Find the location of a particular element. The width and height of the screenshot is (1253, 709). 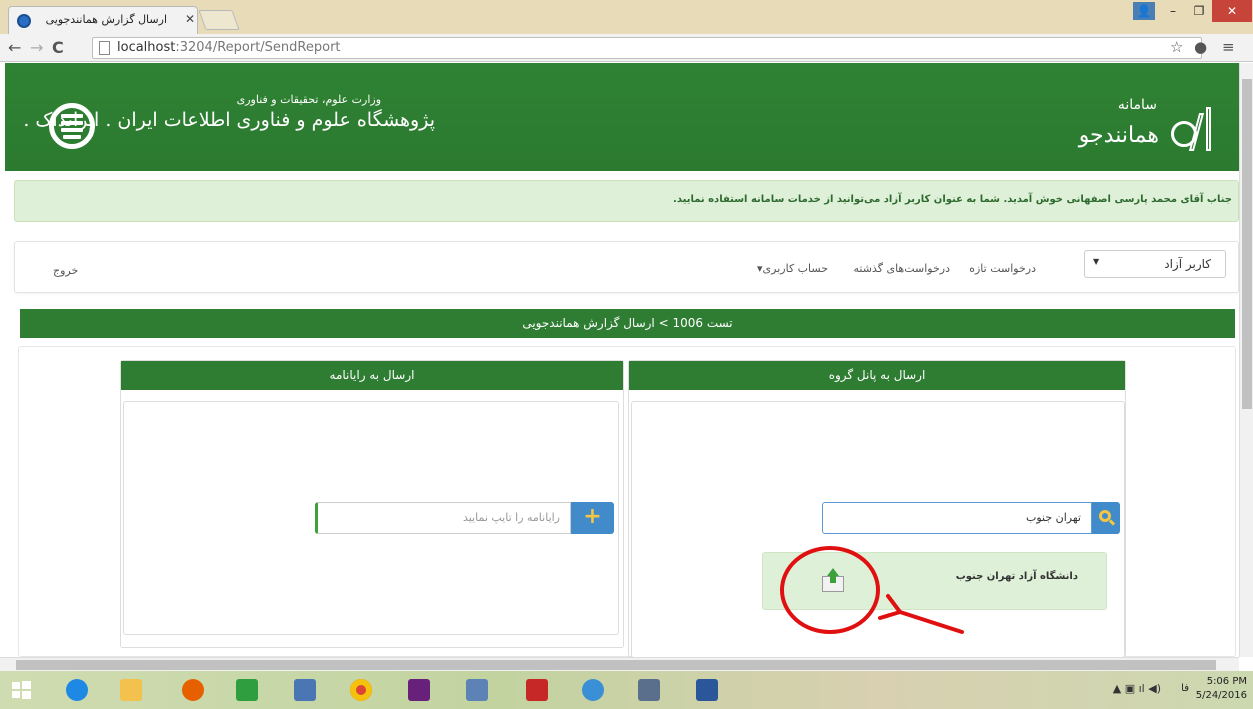

system-tray: ▲ ▣ ıl ◀) فا 5:06 PM 5/24/2016 is located at coordinates (1153, 690).